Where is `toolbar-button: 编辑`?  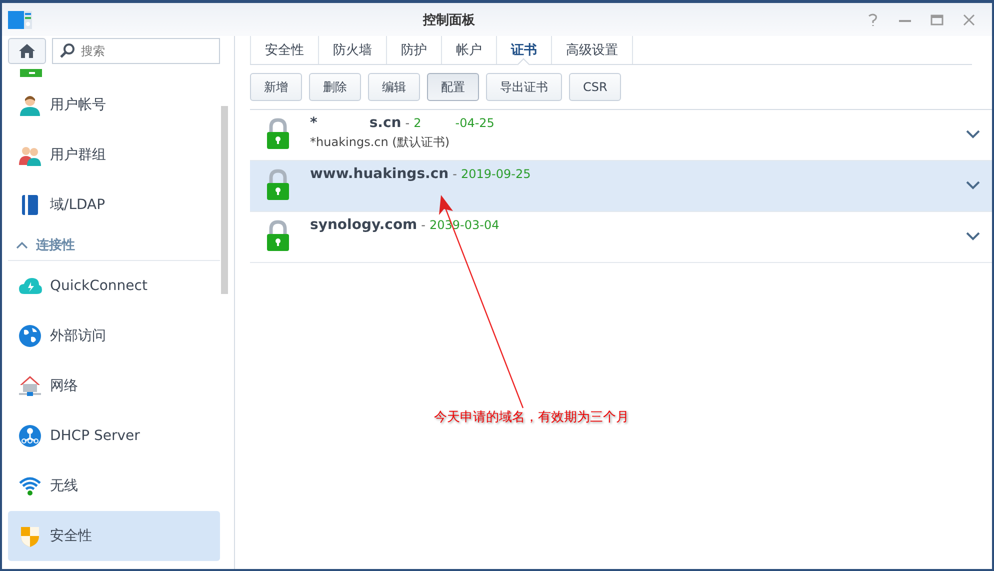 toolbar-button: 编辑 is located at coordinates (394, 87).